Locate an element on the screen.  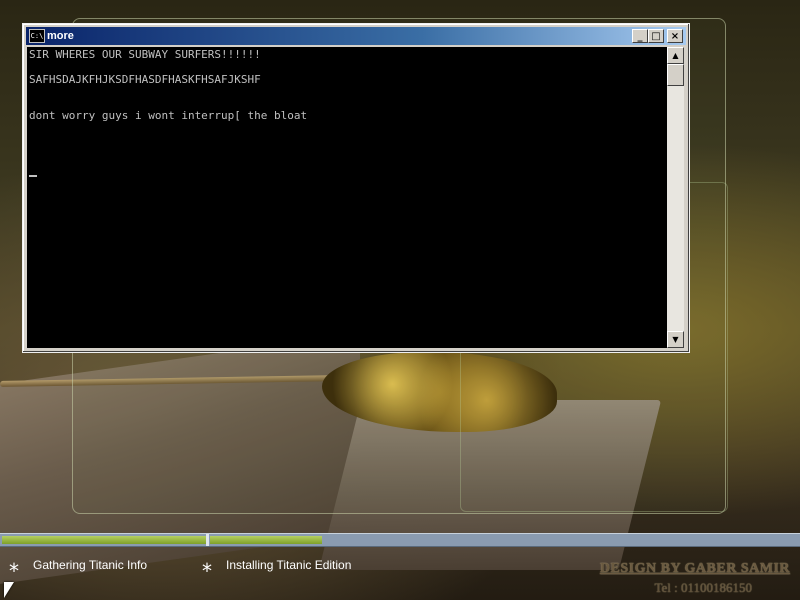
step-label-gathering: Gathering Titanic Info is located at coordinates (90, 565).